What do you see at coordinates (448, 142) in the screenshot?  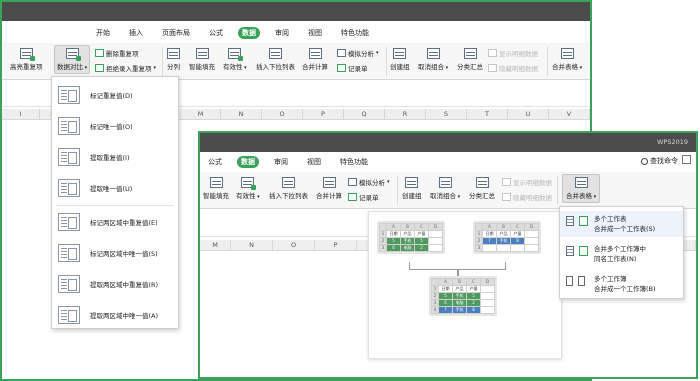 I see `front-titlebar: WPS2019` at bounding box center [448, 142].